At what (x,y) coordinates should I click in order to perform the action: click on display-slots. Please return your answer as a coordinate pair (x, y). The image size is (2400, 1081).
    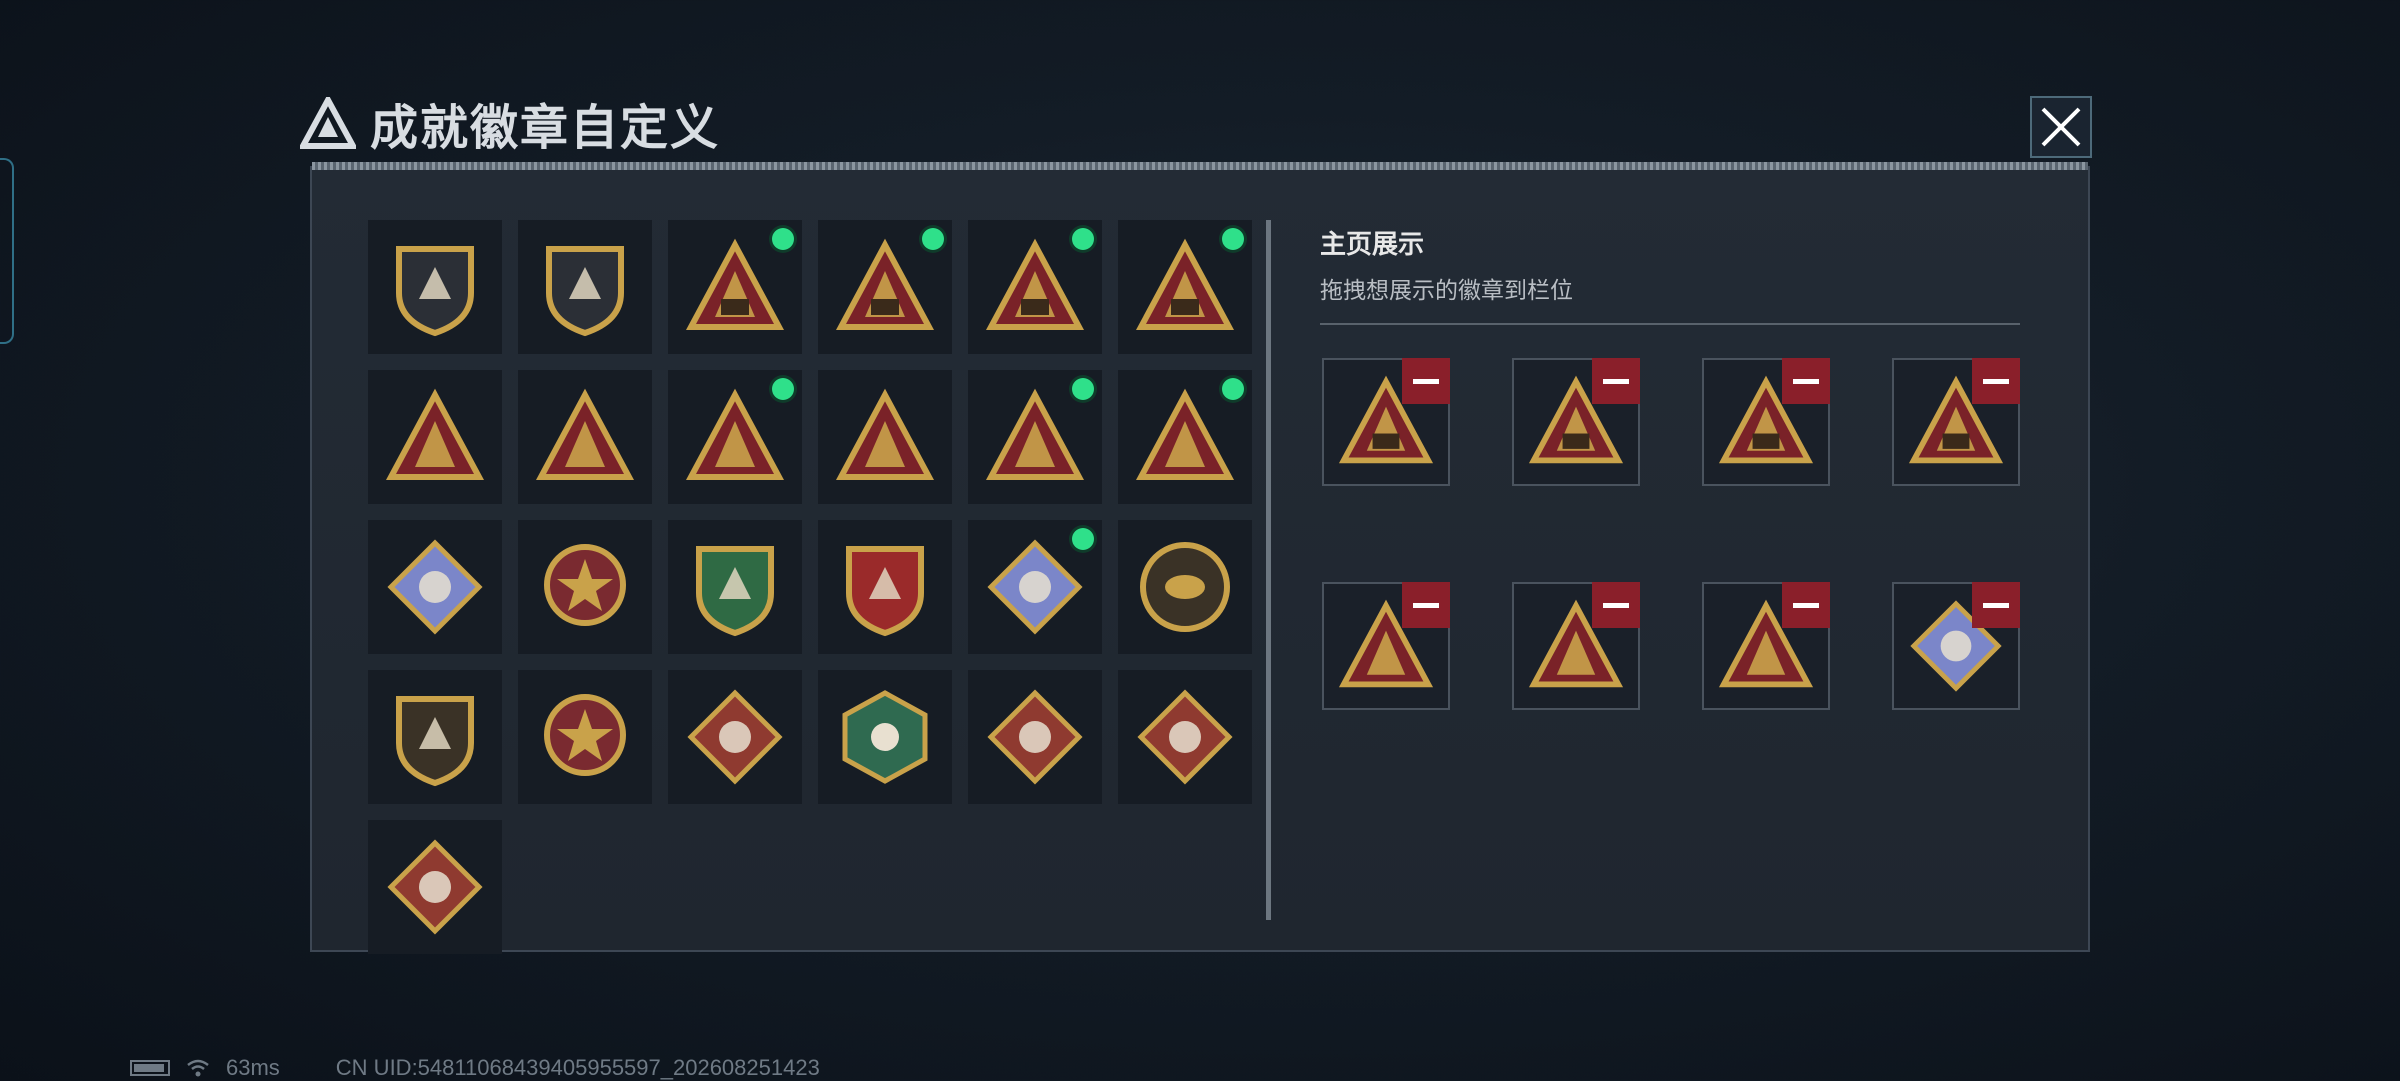
    Looking at the image, I should click on (1671, 534).